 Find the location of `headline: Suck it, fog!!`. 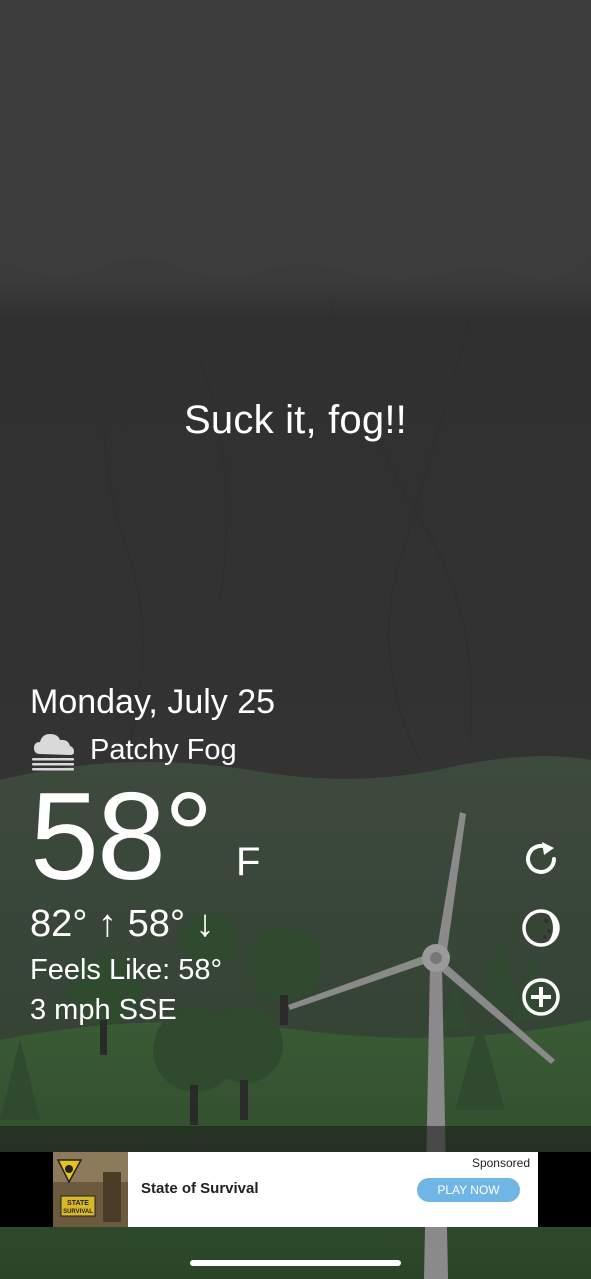

headline: Suck it, fog!! is located at coordinates (295, 420).